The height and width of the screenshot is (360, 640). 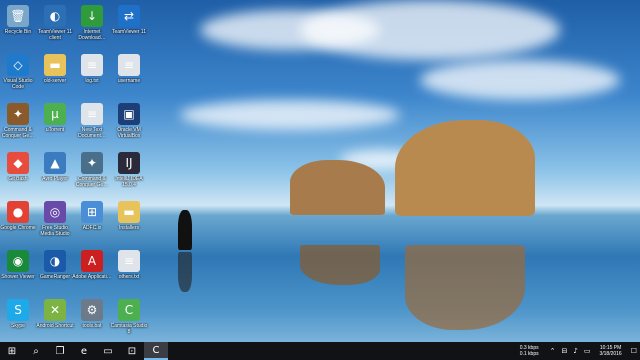 I want to click on desktop-icon: ≡ username, so click(x=129, y=75).